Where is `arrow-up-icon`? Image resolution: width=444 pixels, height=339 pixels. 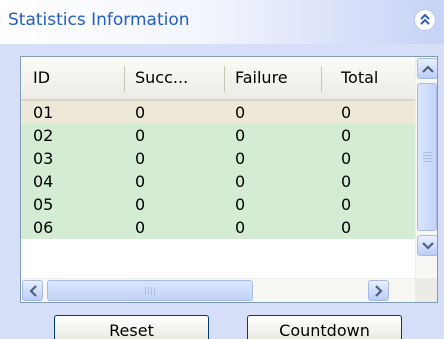
arrow-up-icon is located at coordinates (427, 68).